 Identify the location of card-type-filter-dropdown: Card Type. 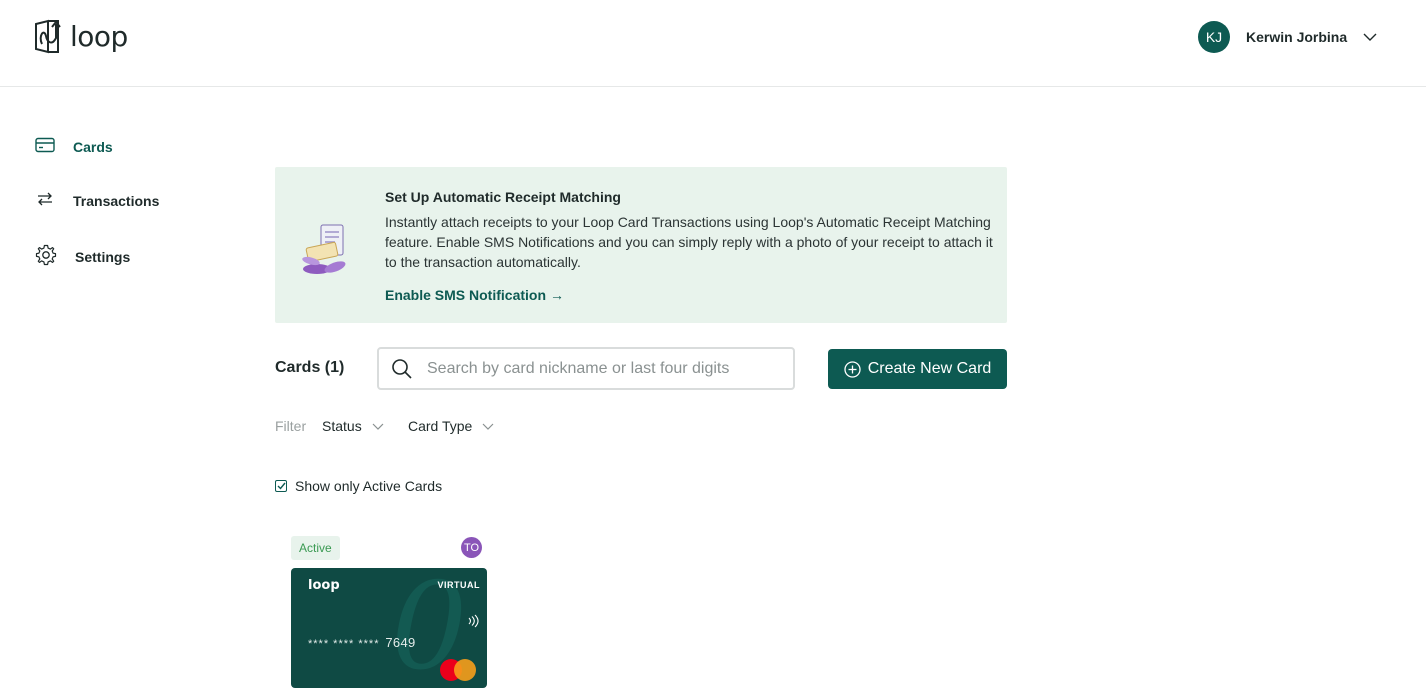
(451, 426).